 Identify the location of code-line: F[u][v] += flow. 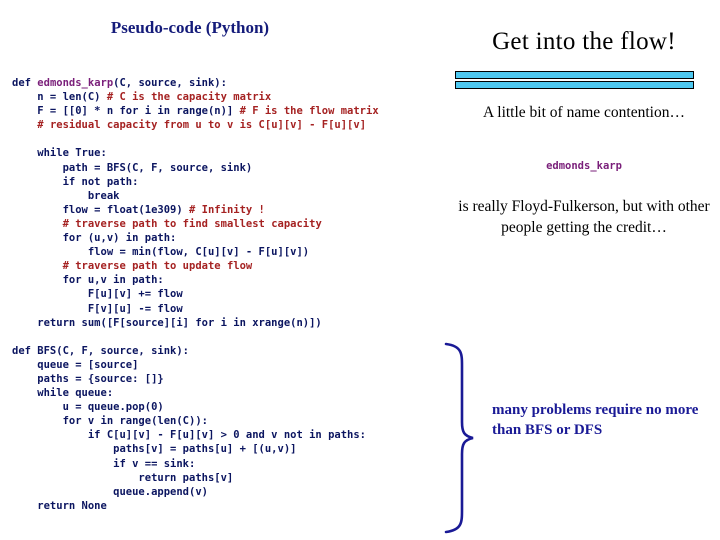
(232, 294).